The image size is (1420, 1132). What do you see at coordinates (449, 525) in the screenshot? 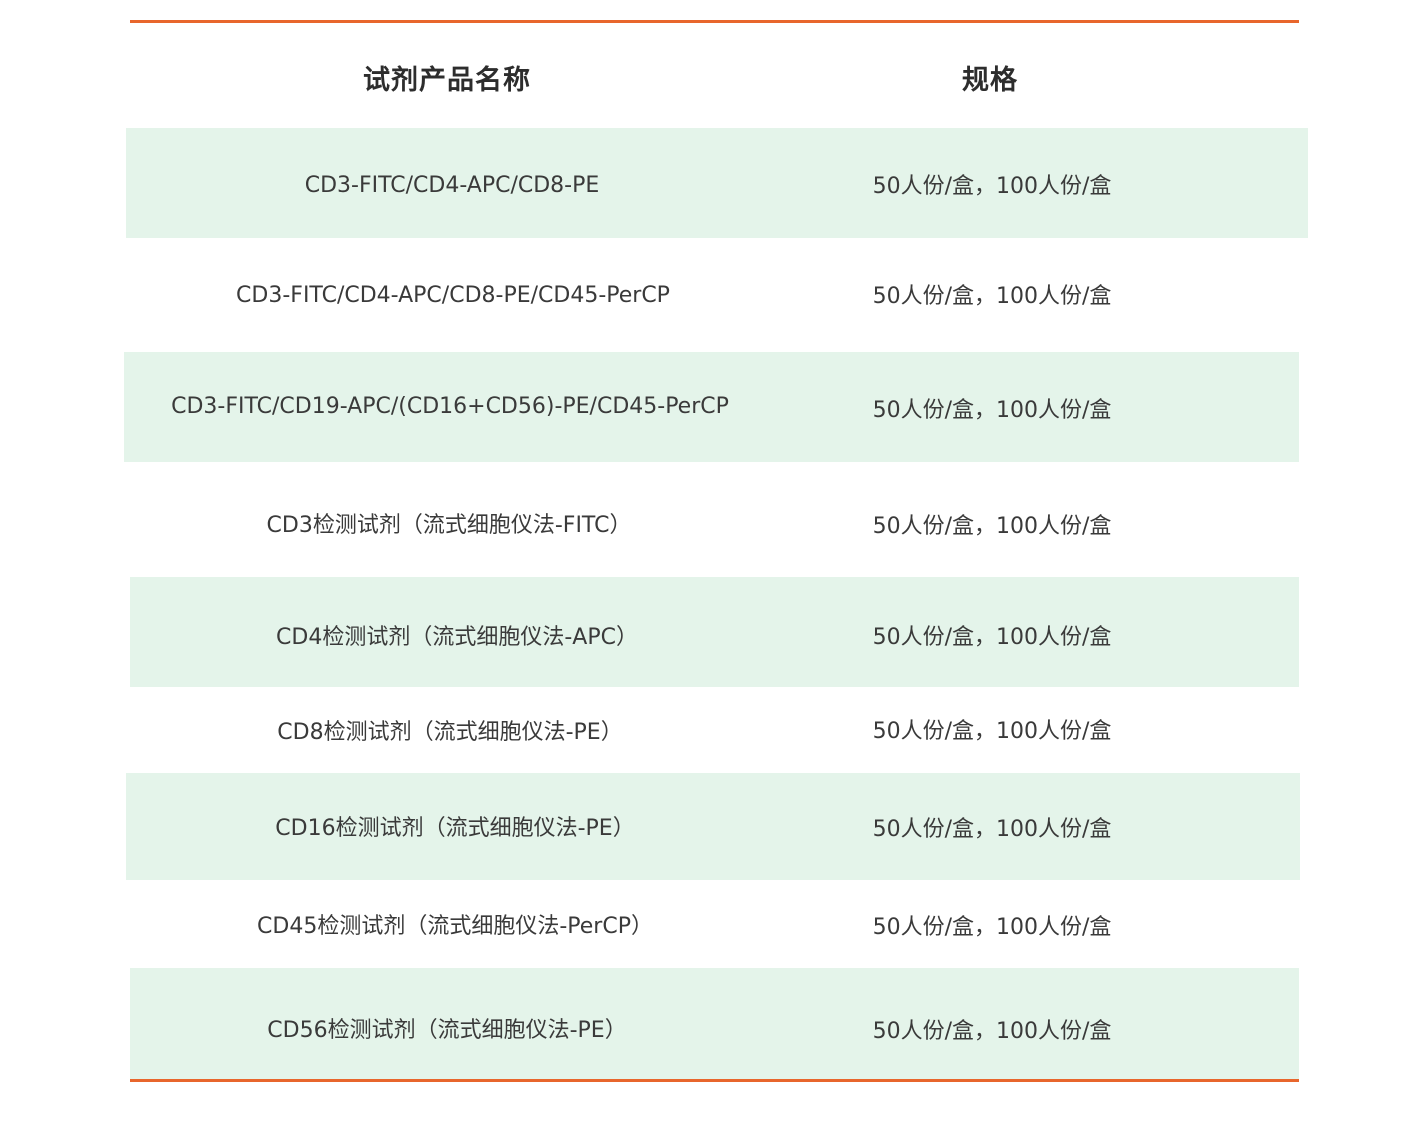
I see `product-name-cell: CD3检测试剂（流式细胞仪法-FITC）` at bounding box center [449, 525].